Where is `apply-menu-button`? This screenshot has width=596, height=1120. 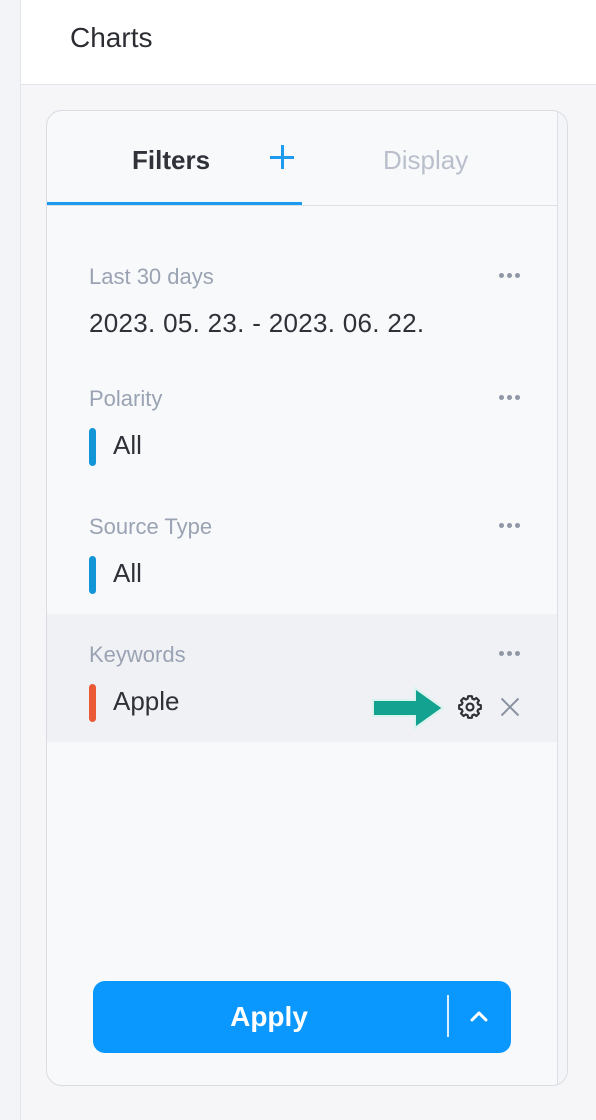 apply-menu-button is located at coordinates (480, 1017).